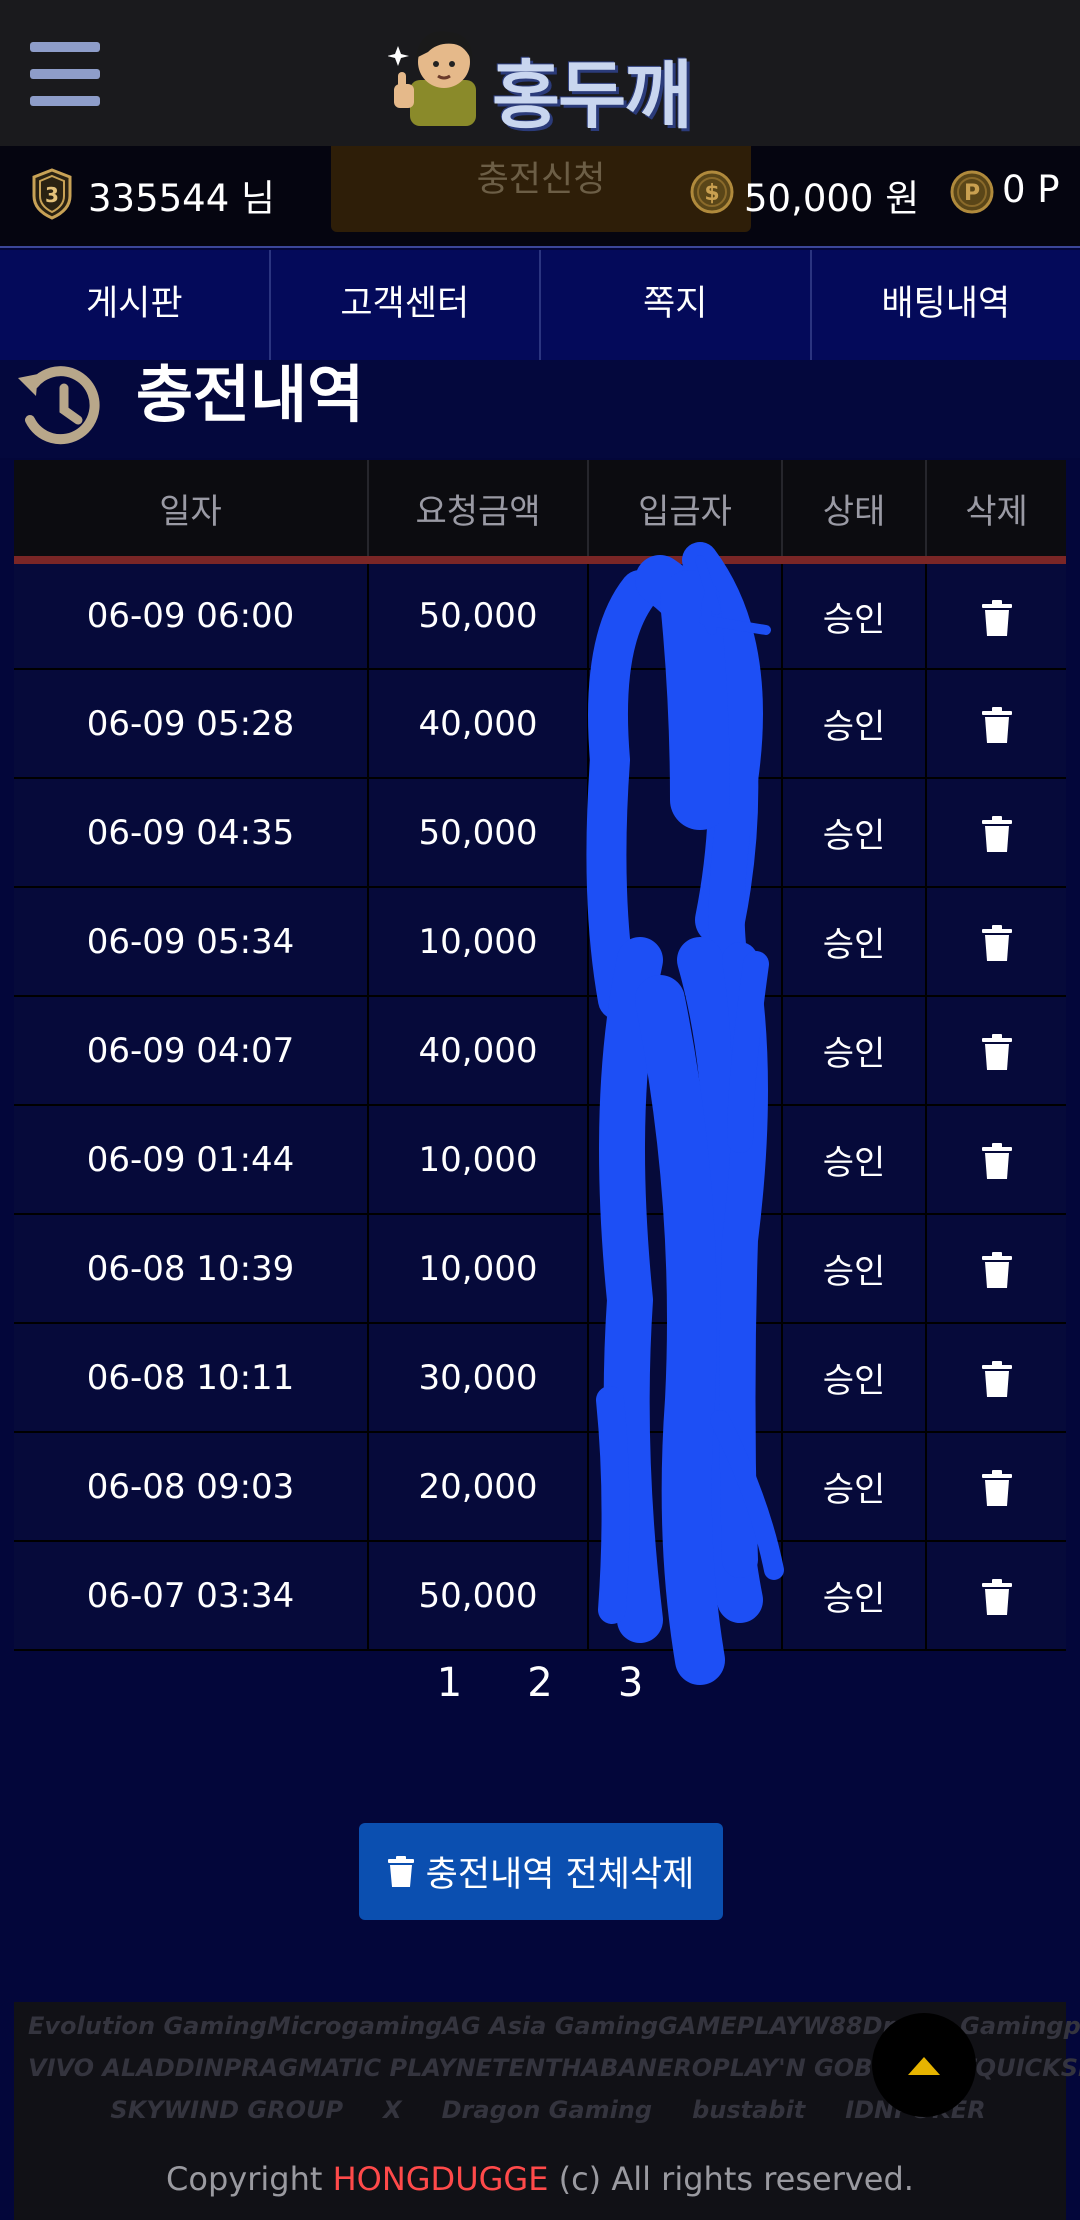 This screenshot has height=2220, width=1080. Describe the element at coordinates (478, 1269) in the screenshot. I see `cell-amount: 10,000` at that location.